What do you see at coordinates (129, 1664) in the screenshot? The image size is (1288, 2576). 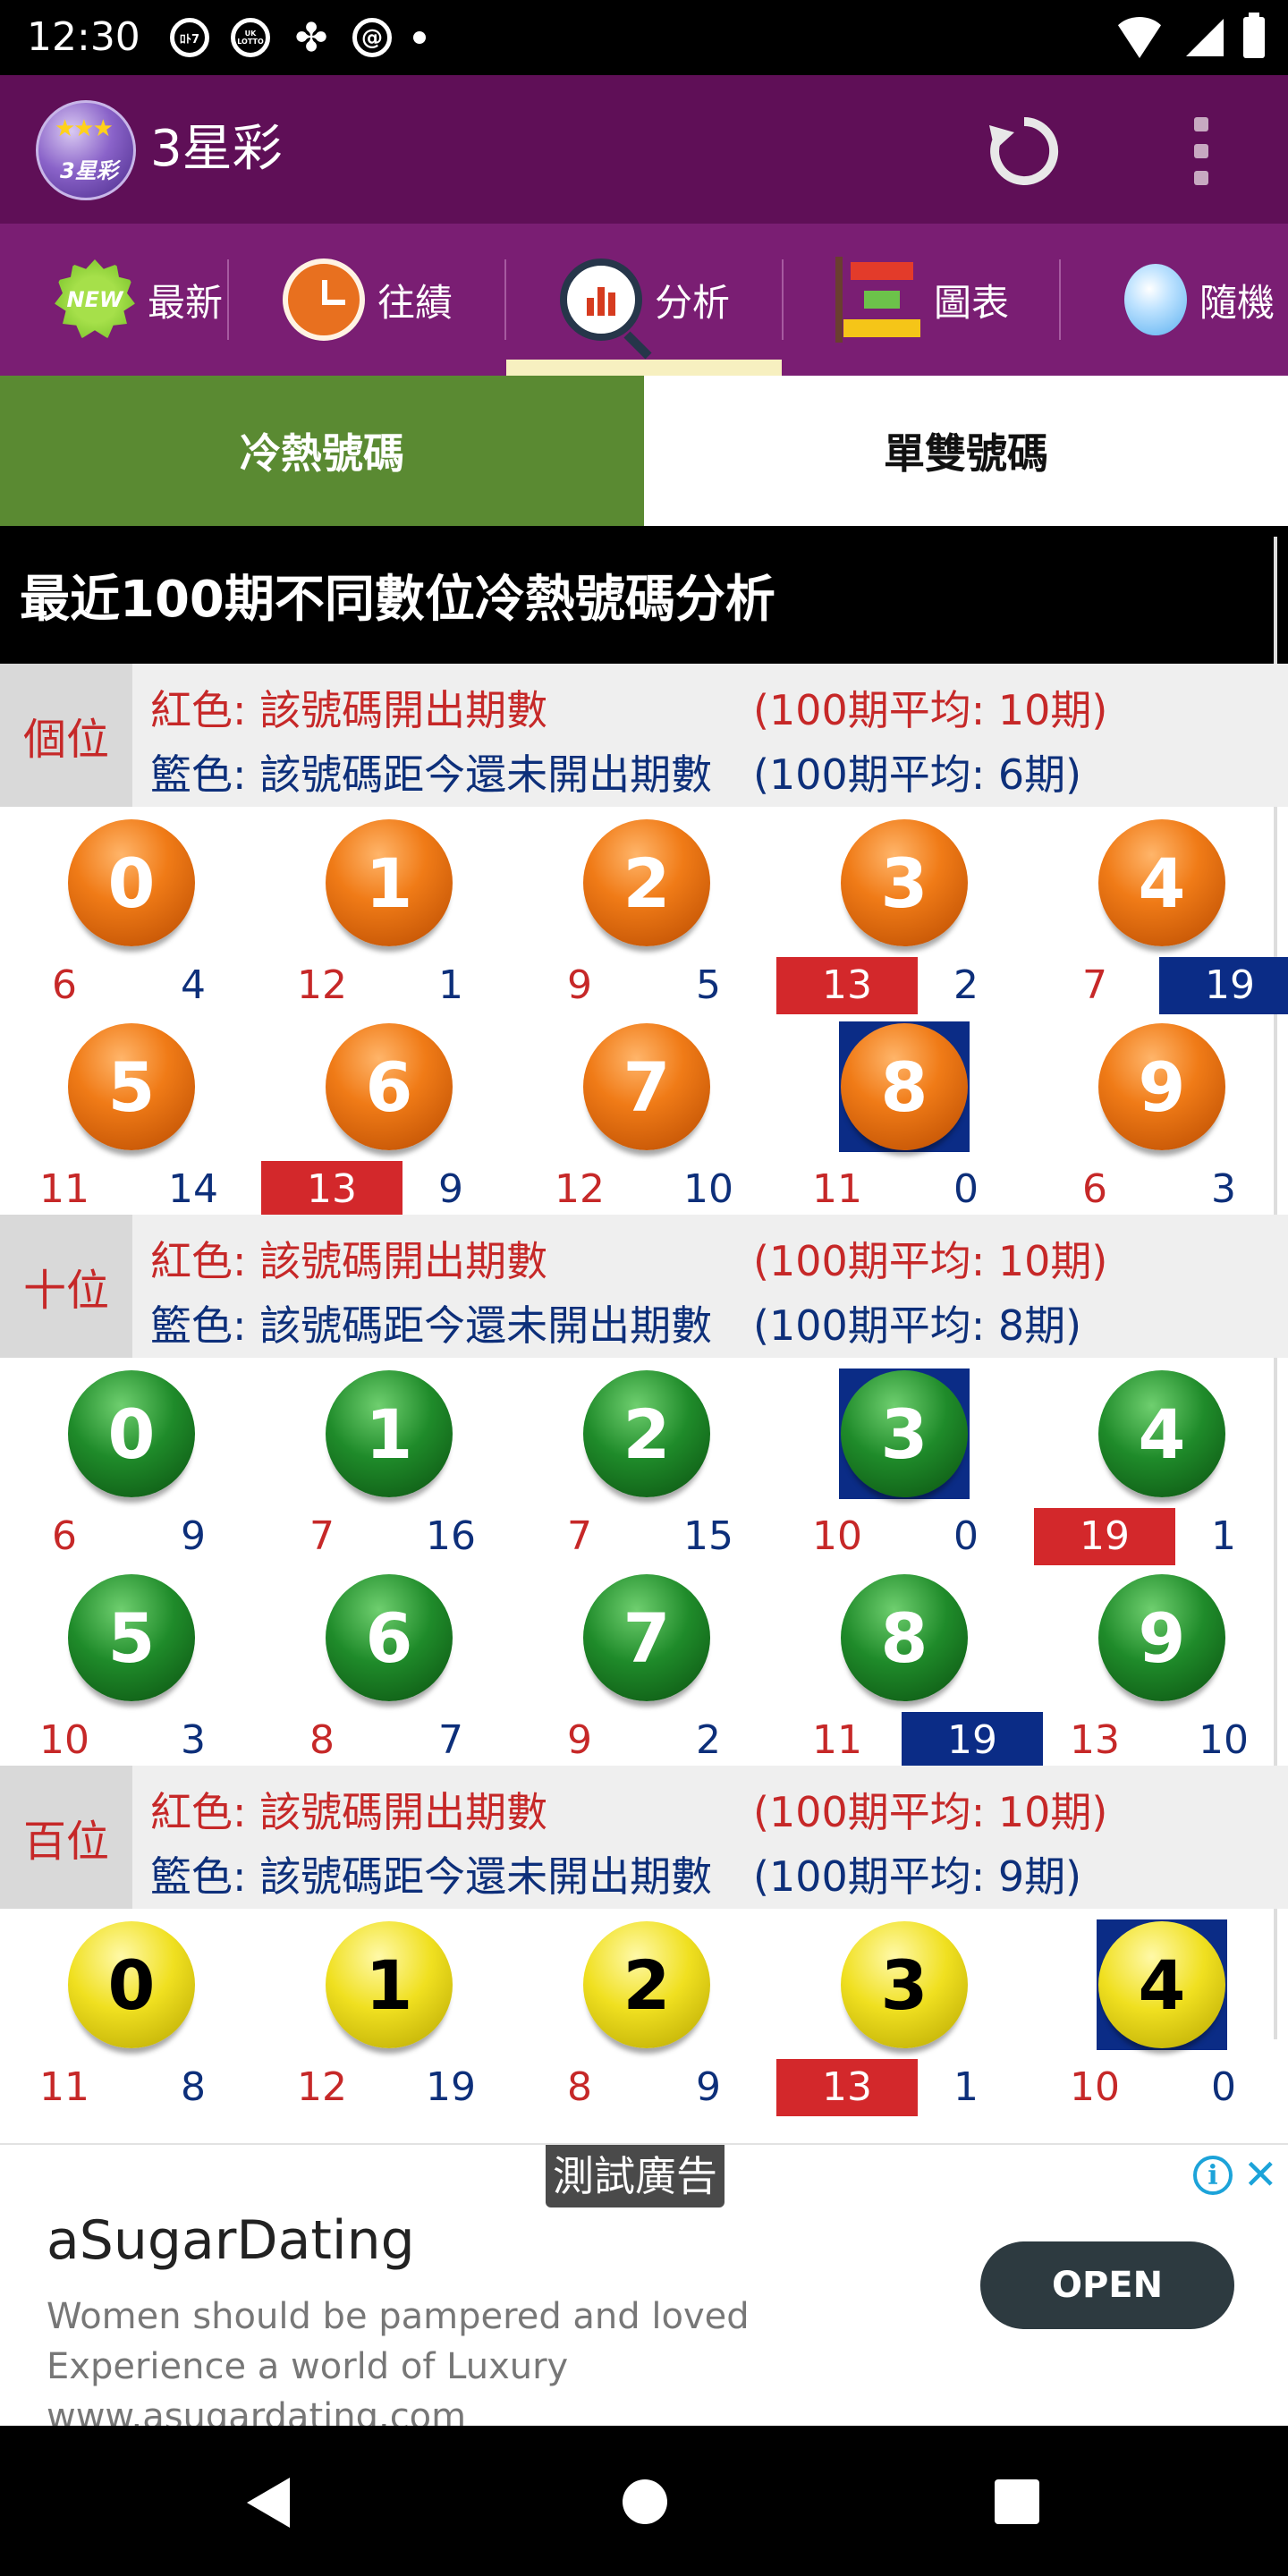 I see `number-cell: 5 10 3` at bounding box center [129, 1664].